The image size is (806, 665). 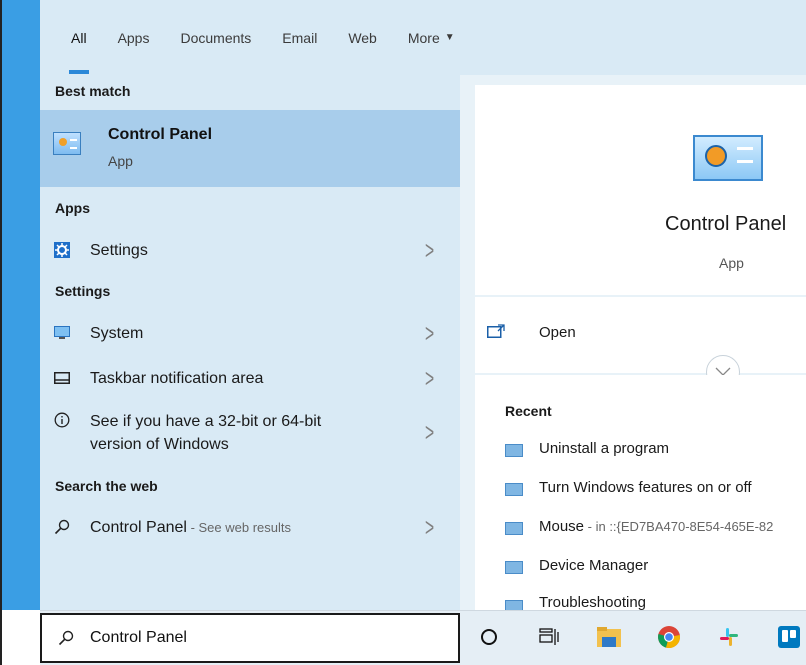 What do you see at coordinates (645, 487) in the screenshot?
I see `recent-label: Turn Windows features on or off` at bounding box center [645, 487].